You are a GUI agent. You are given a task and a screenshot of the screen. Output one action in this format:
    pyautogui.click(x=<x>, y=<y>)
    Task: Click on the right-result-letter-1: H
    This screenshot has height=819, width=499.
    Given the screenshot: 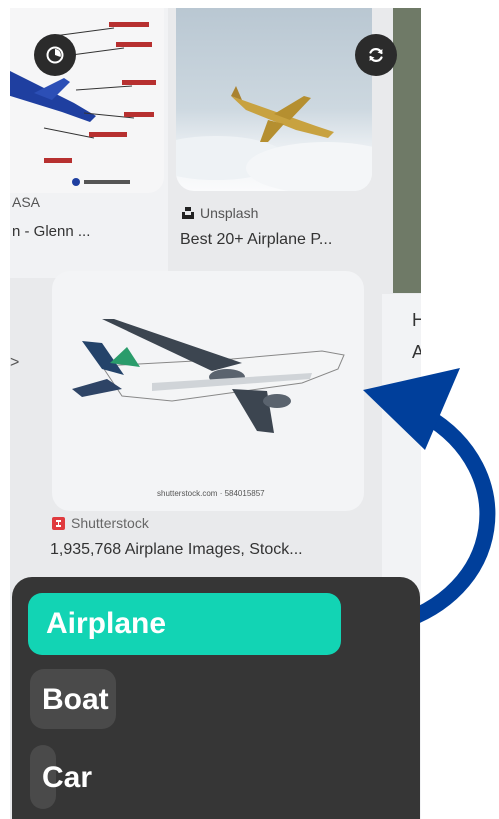 What is the action you would take?
    pyautogui.click(x=416, y=320)
    